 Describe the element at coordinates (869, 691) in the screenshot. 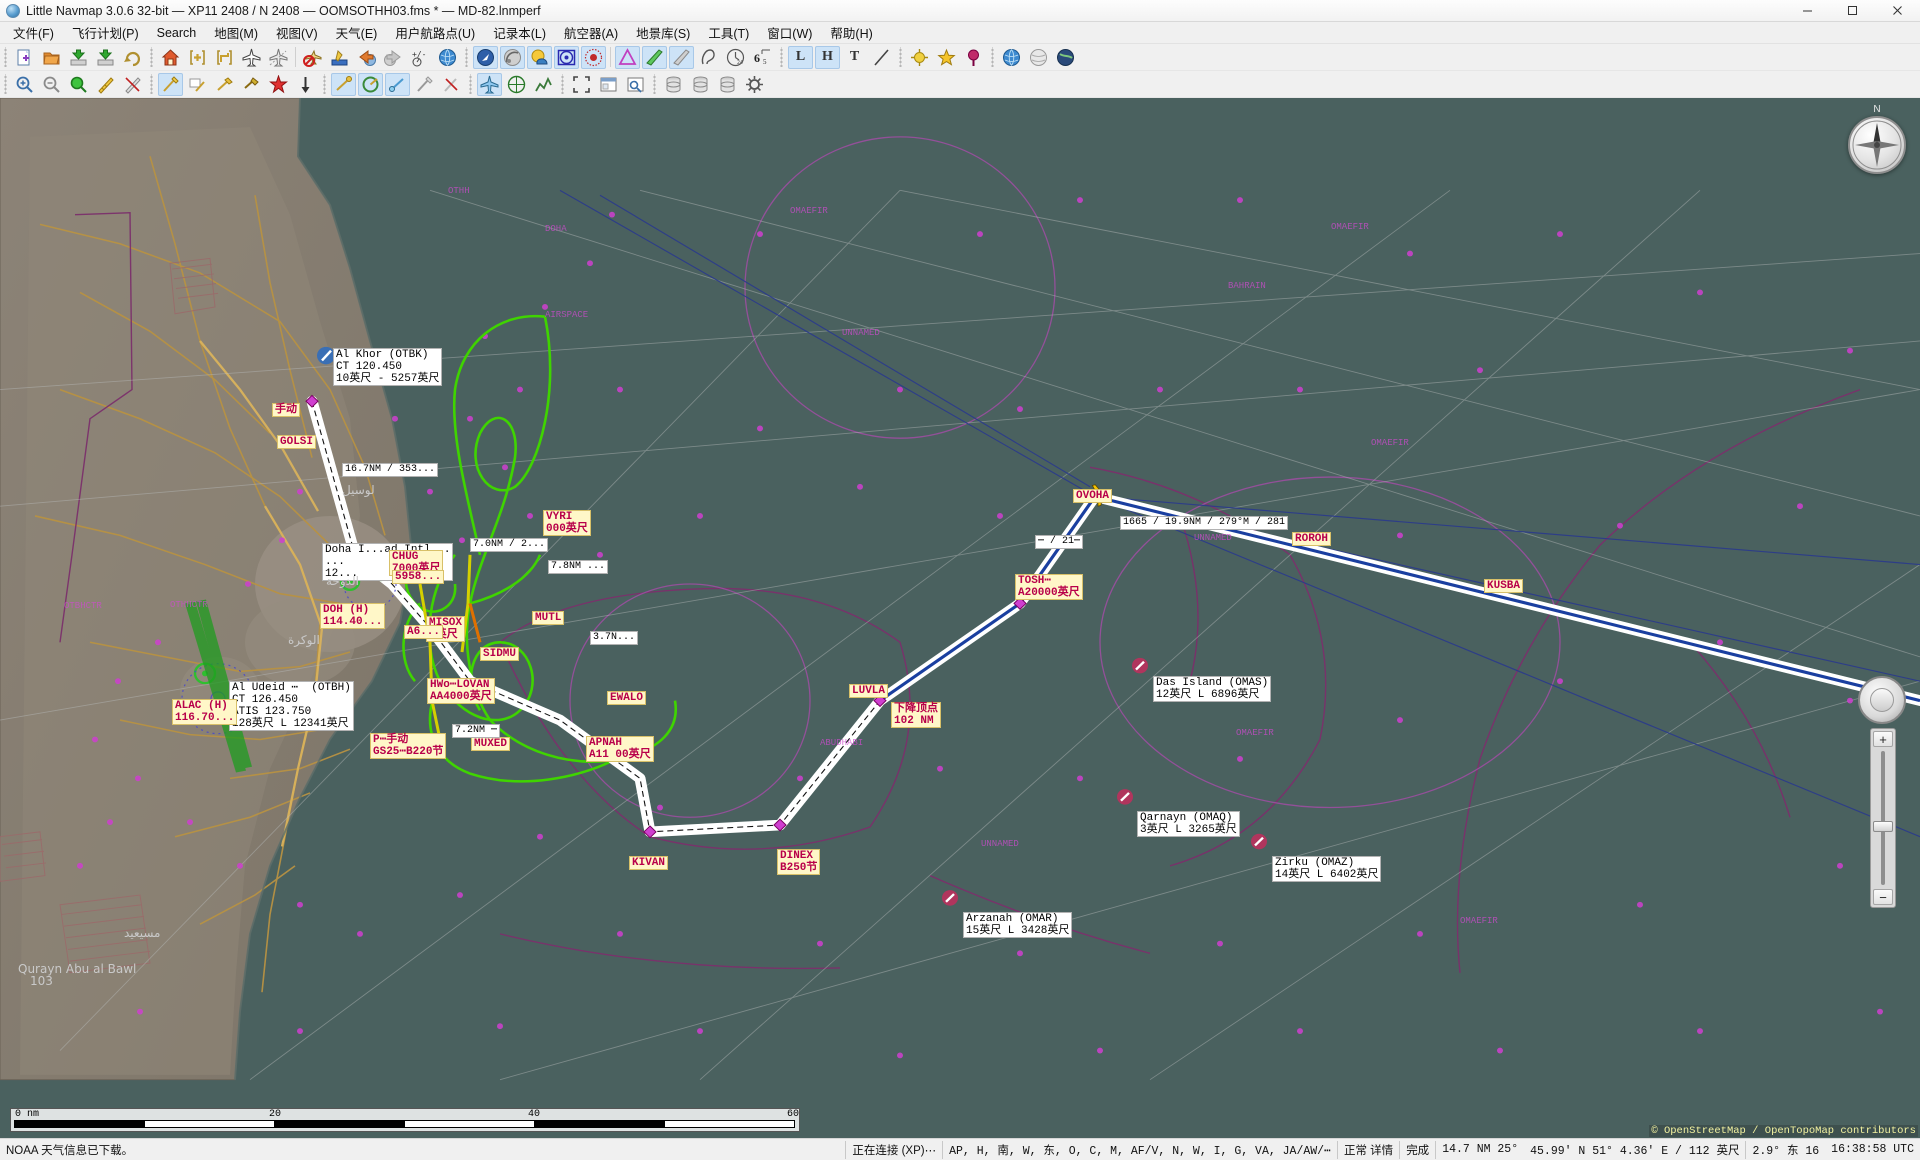

I see `waypoint-label-luvla: LUVLA` at that location.